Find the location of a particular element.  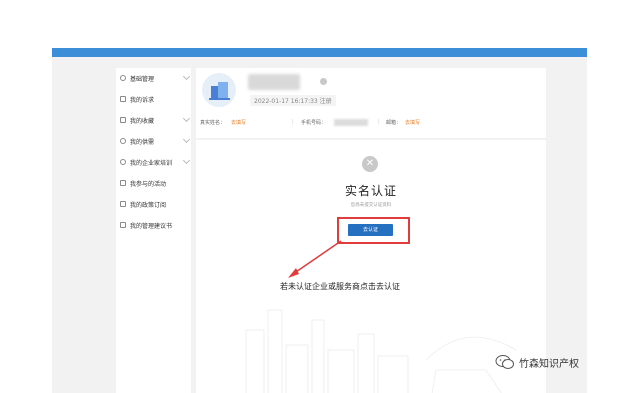

redacted-username is located at coordinates (274, 82).